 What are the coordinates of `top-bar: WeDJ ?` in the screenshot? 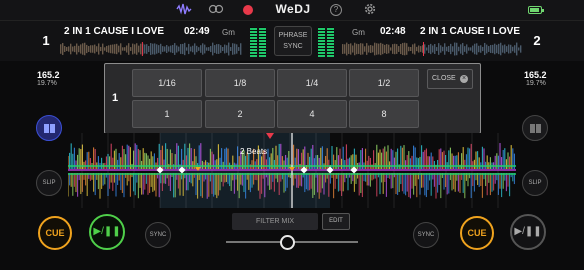 It's located at (292, 10).